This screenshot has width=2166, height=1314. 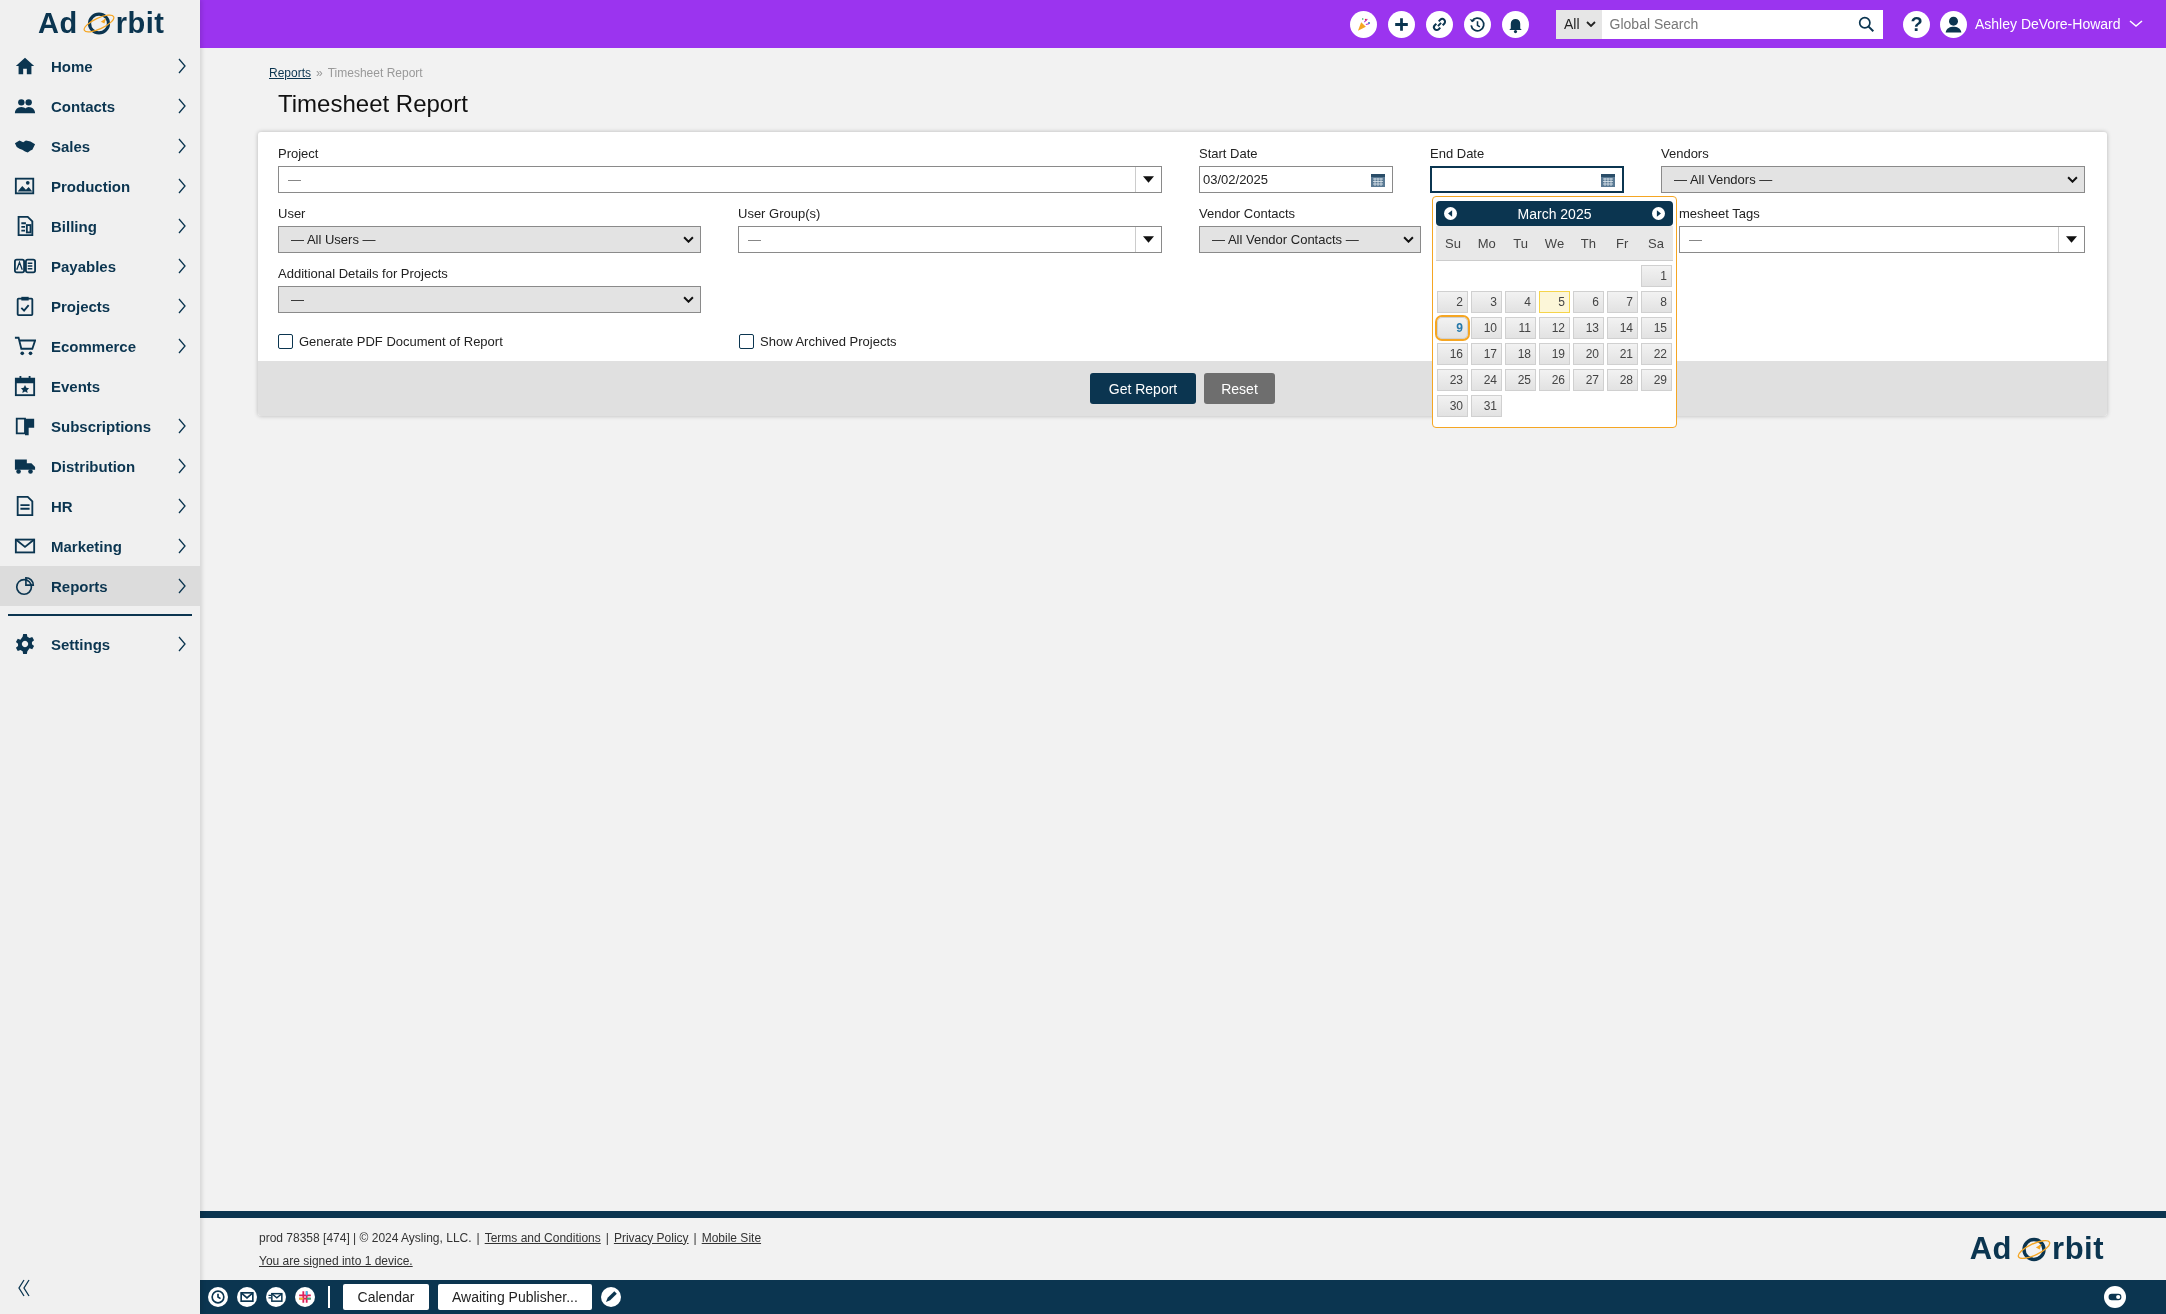 What do you see at coordinates (100, 426) in the screenshot?
I see `sidebar-item: Subscriptions` at bounding box center [100, 426].